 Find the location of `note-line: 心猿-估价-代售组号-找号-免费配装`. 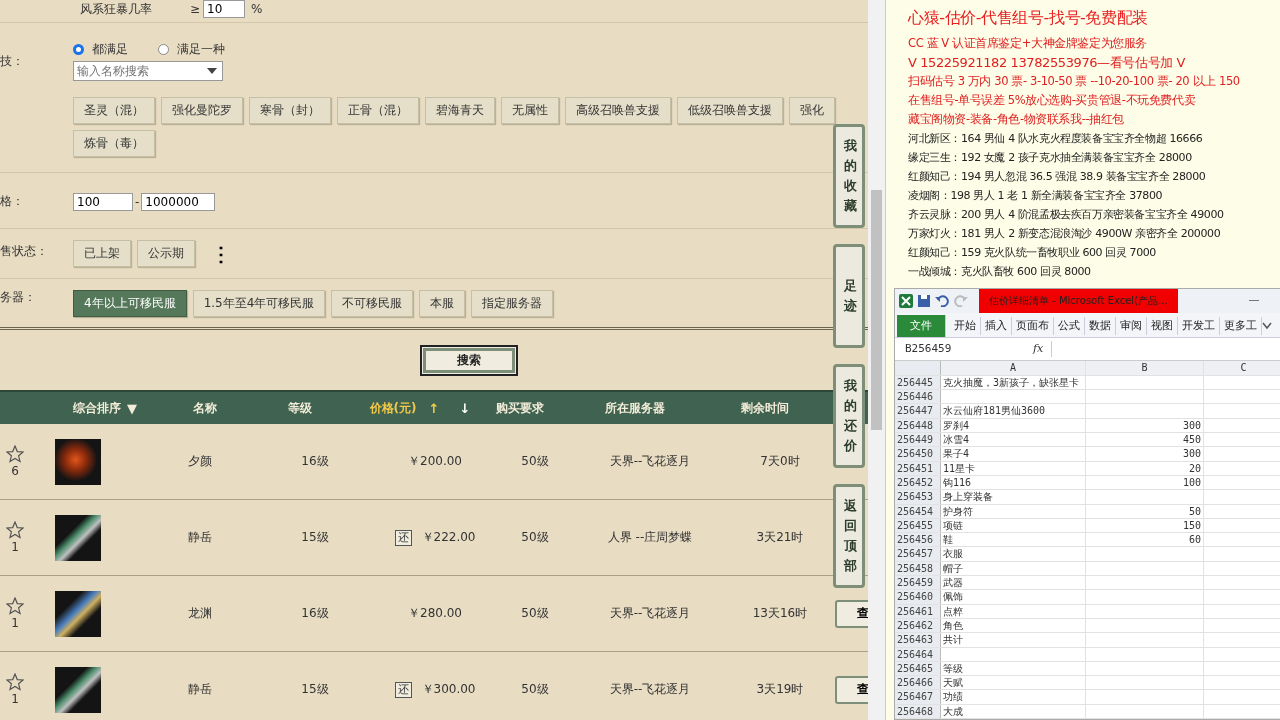

note-line: 心猿-估价-代售组号-找号-免费配装 is located at coordinates (1028, 18).